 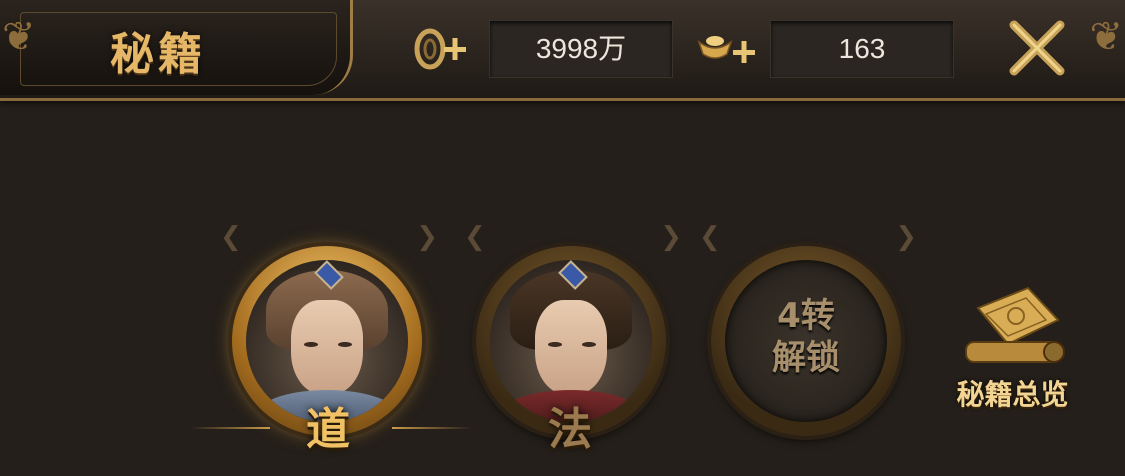 I want to click on overview-label: 秘籍总览, so click(x=1012, y=394).